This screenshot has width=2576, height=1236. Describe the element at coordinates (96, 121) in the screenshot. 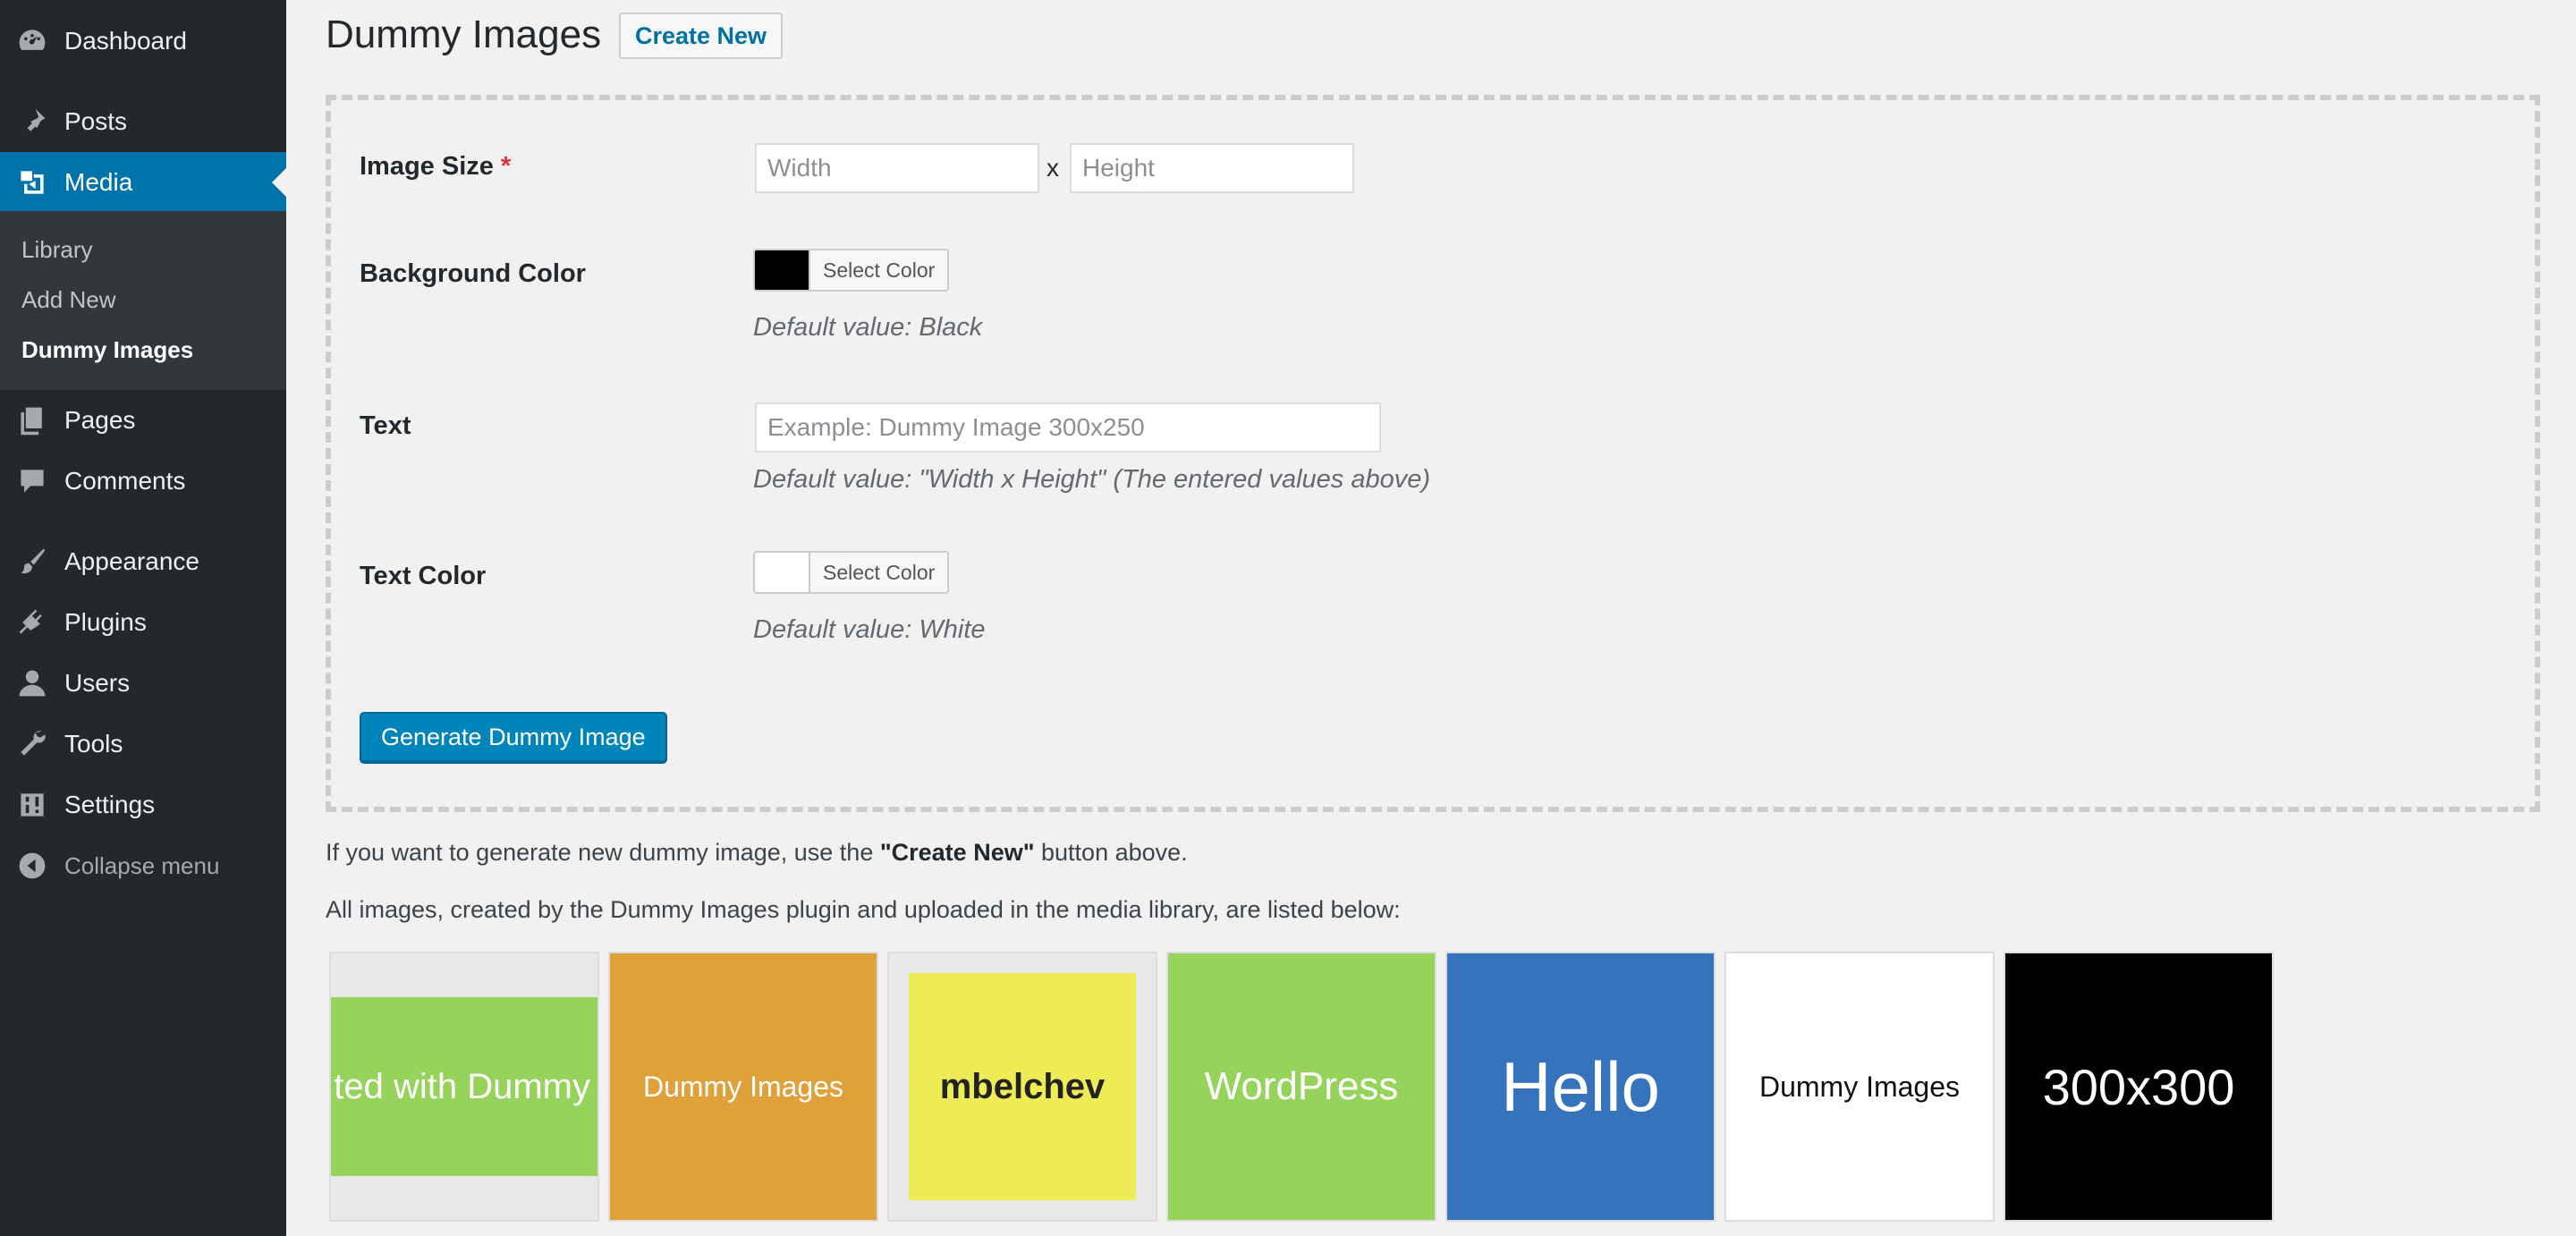

I see `sidebar-item-label: Posts` at that location.